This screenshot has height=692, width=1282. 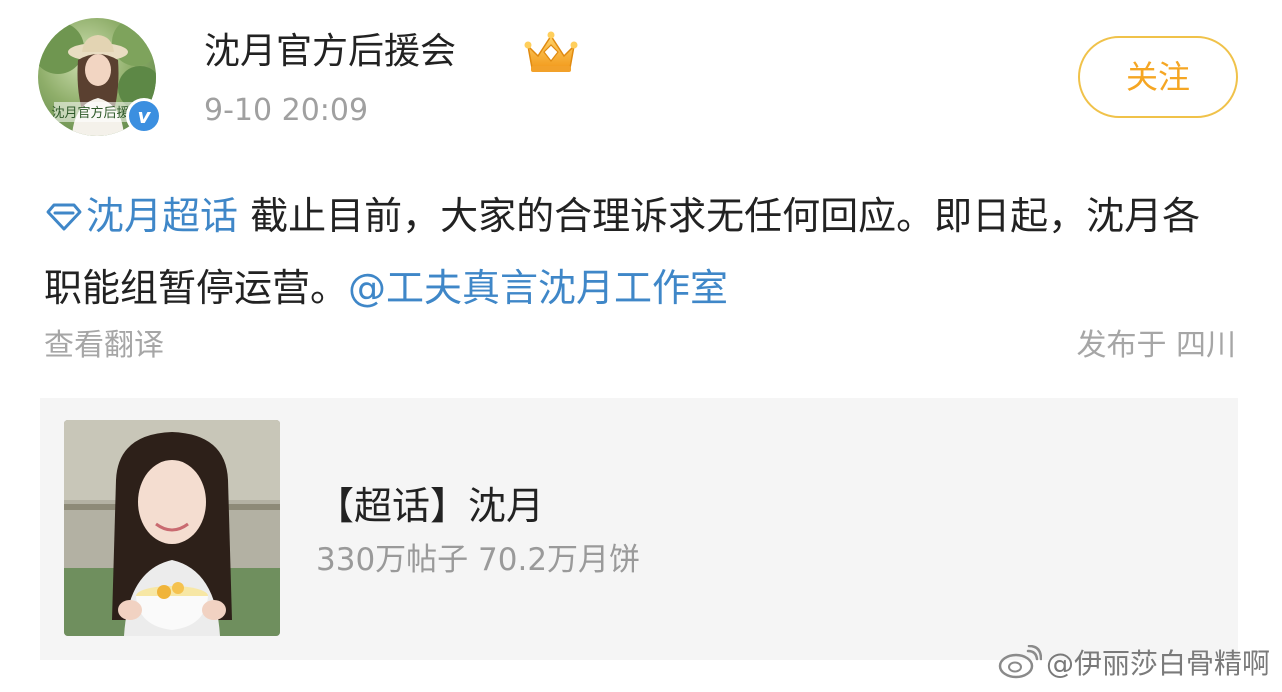 What do you see at coordinates (286, 110) in the screenshot?
I see `post-timestamp: 9-10 20:09` at bounding box center [286, 110].